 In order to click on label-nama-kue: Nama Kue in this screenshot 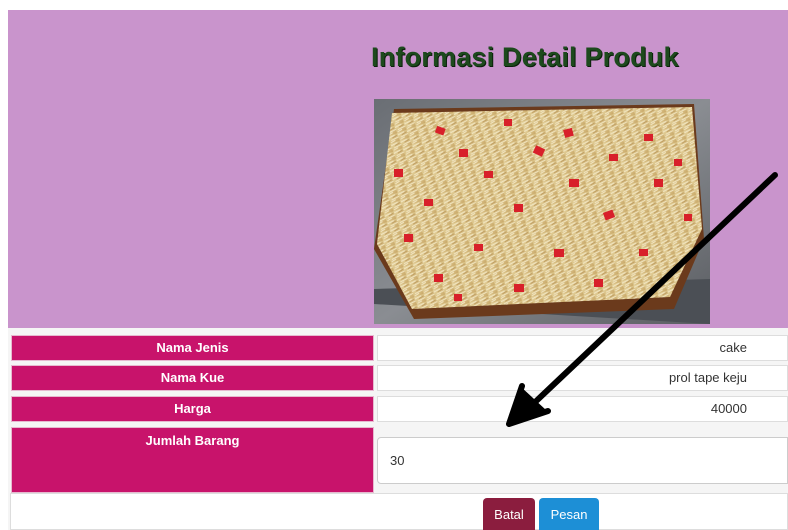, I will do `click(192, 378)`.